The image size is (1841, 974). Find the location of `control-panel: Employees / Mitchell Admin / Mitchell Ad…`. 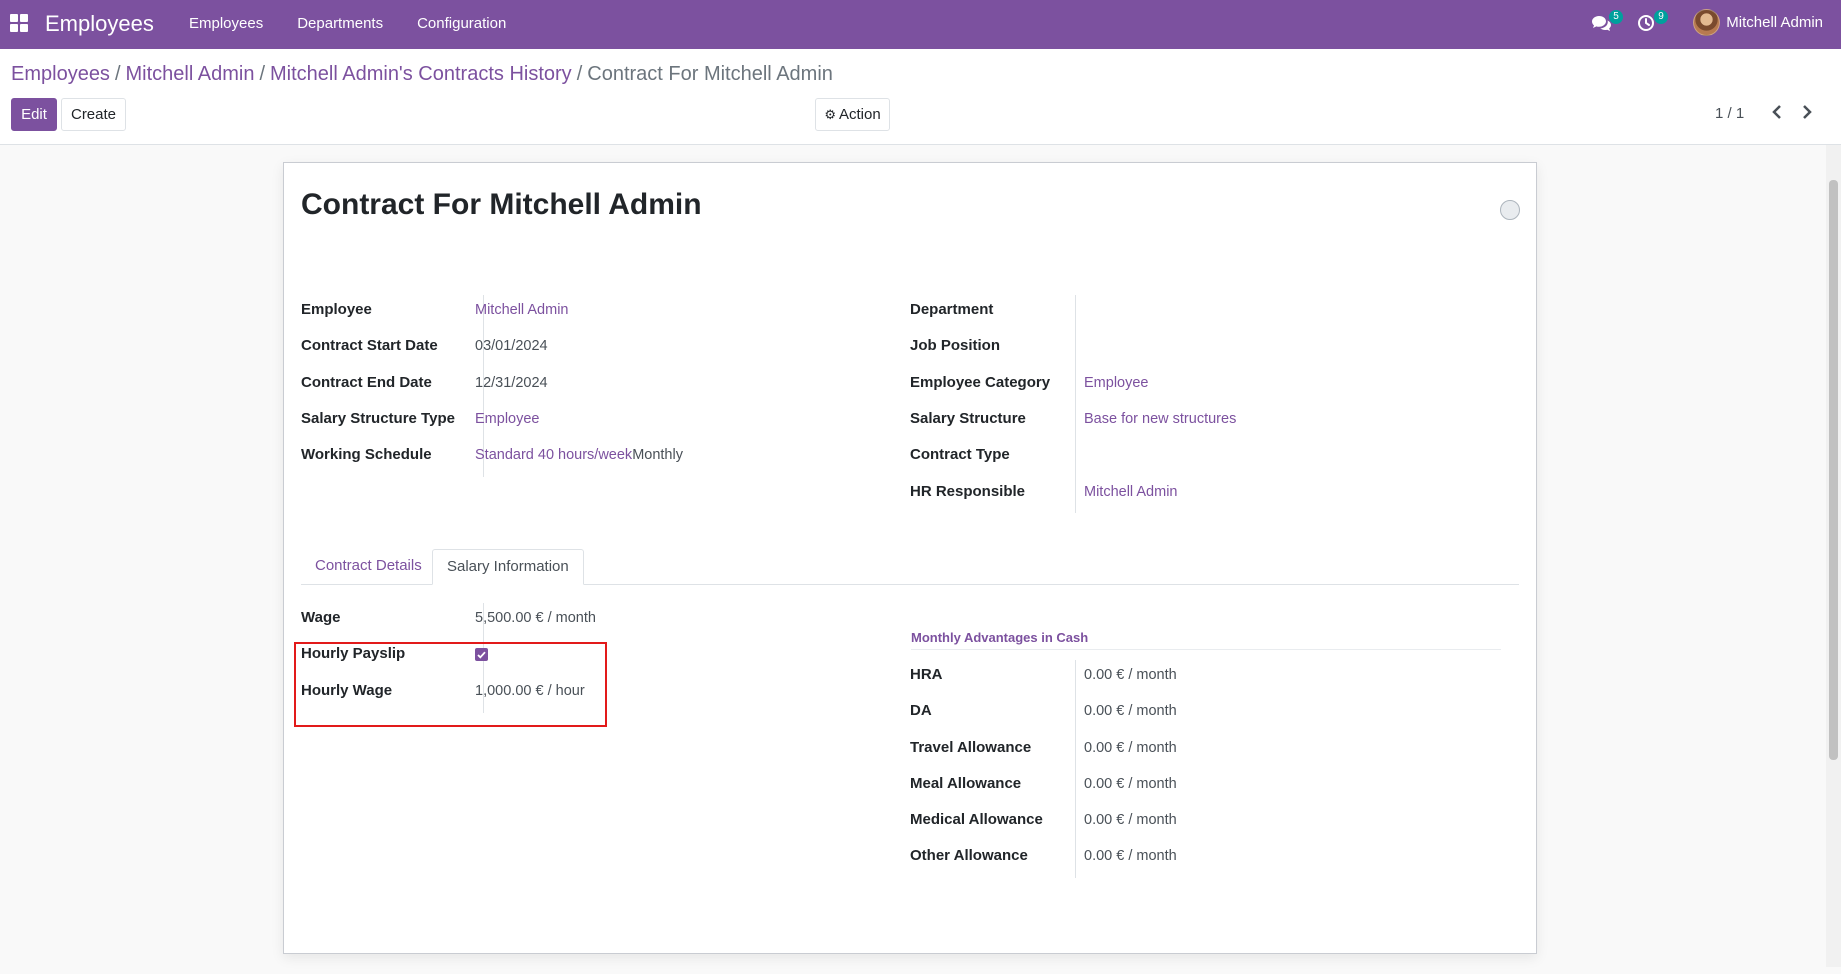

control-panel: Employees / Mitchell Admin / Mitchell Ad… is located at coordinates (920, 97).